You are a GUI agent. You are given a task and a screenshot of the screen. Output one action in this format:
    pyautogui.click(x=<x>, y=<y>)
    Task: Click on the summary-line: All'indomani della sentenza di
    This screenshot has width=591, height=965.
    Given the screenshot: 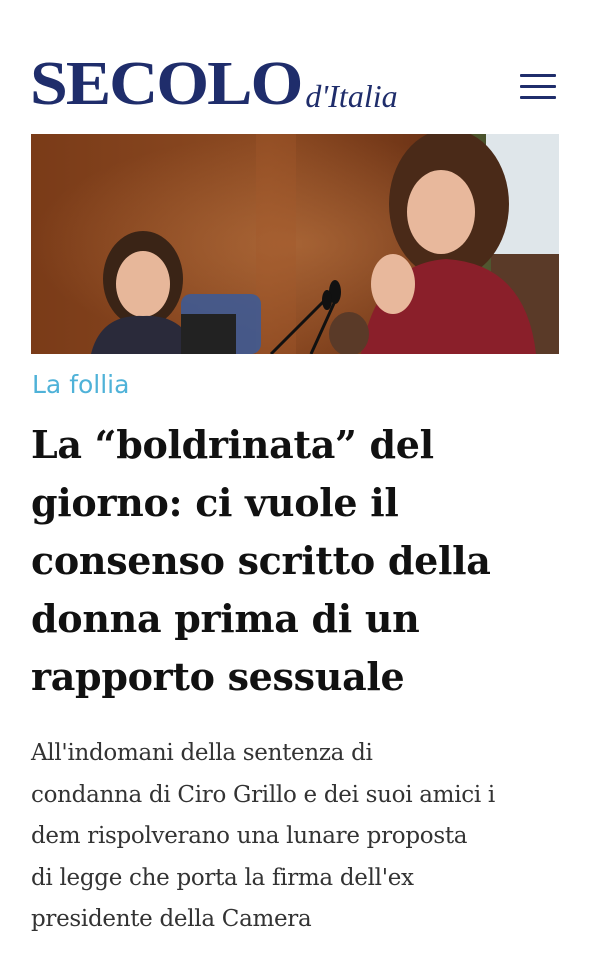 What is the action you would take?
    pyautogui.click(x=202, y=753)
    